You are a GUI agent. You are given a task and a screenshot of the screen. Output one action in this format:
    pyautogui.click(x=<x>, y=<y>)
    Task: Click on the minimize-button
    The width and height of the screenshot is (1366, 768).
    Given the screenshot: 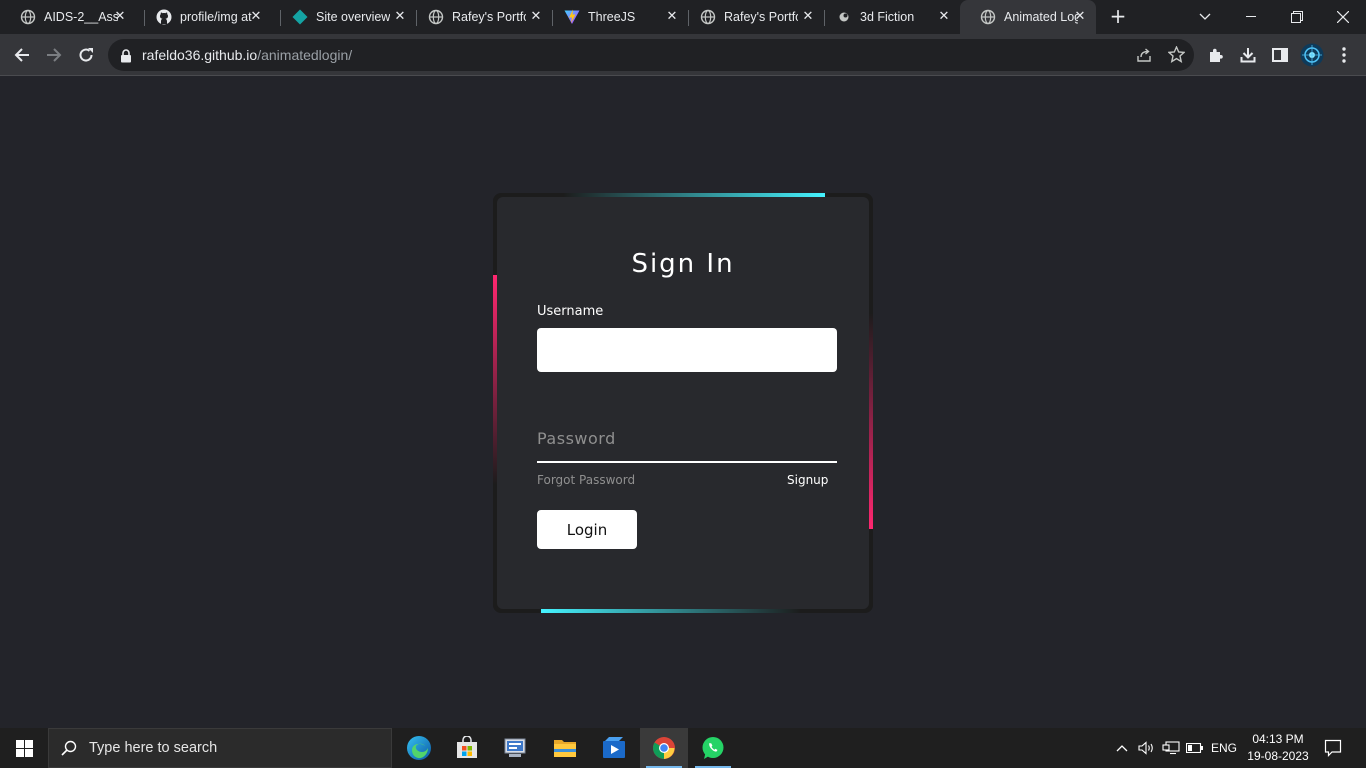 What is the action you would take?
    pyautogui.click(x=1251, y=17)
    